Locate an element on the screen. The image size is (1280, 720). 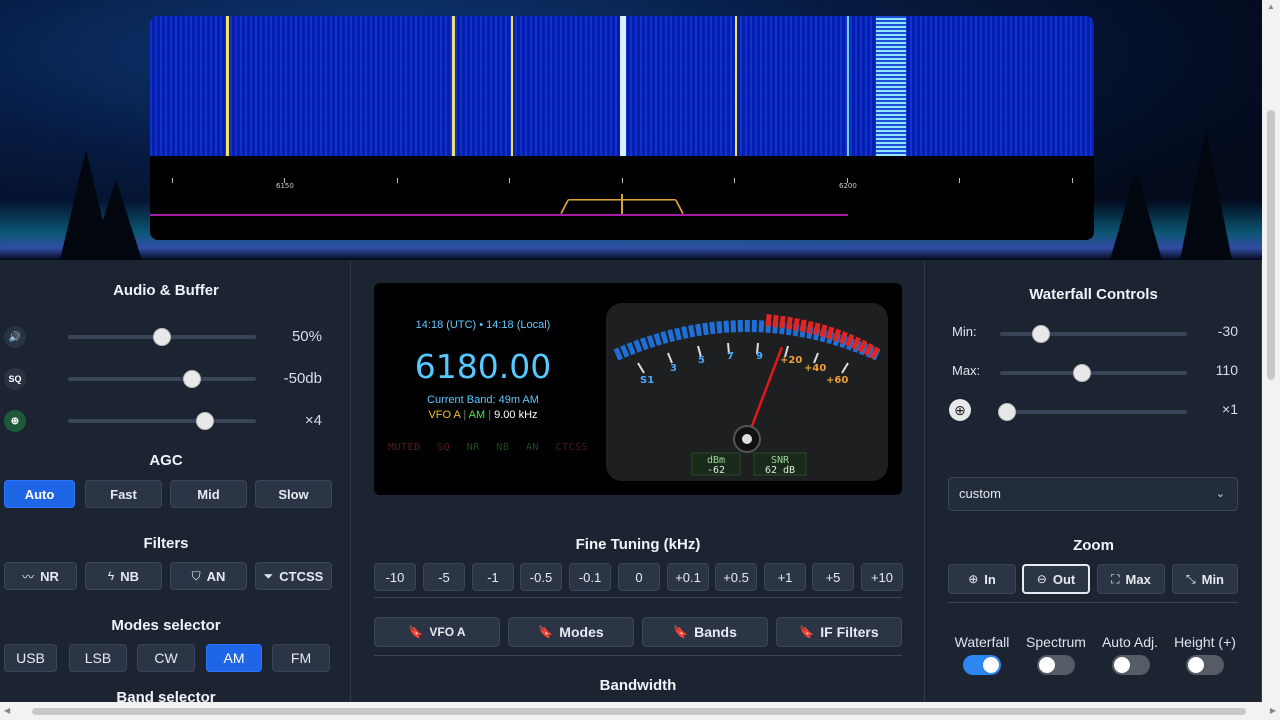
auto-adjust-toggle-label: Auto Adj. is located at coordinates (1130, 642).